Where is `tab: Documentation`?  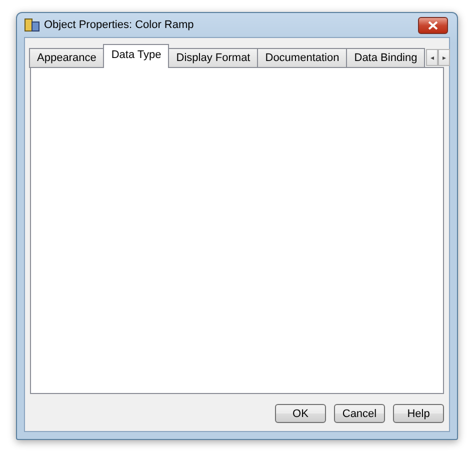
tab: Documentation is located at coordinates (302, 58).